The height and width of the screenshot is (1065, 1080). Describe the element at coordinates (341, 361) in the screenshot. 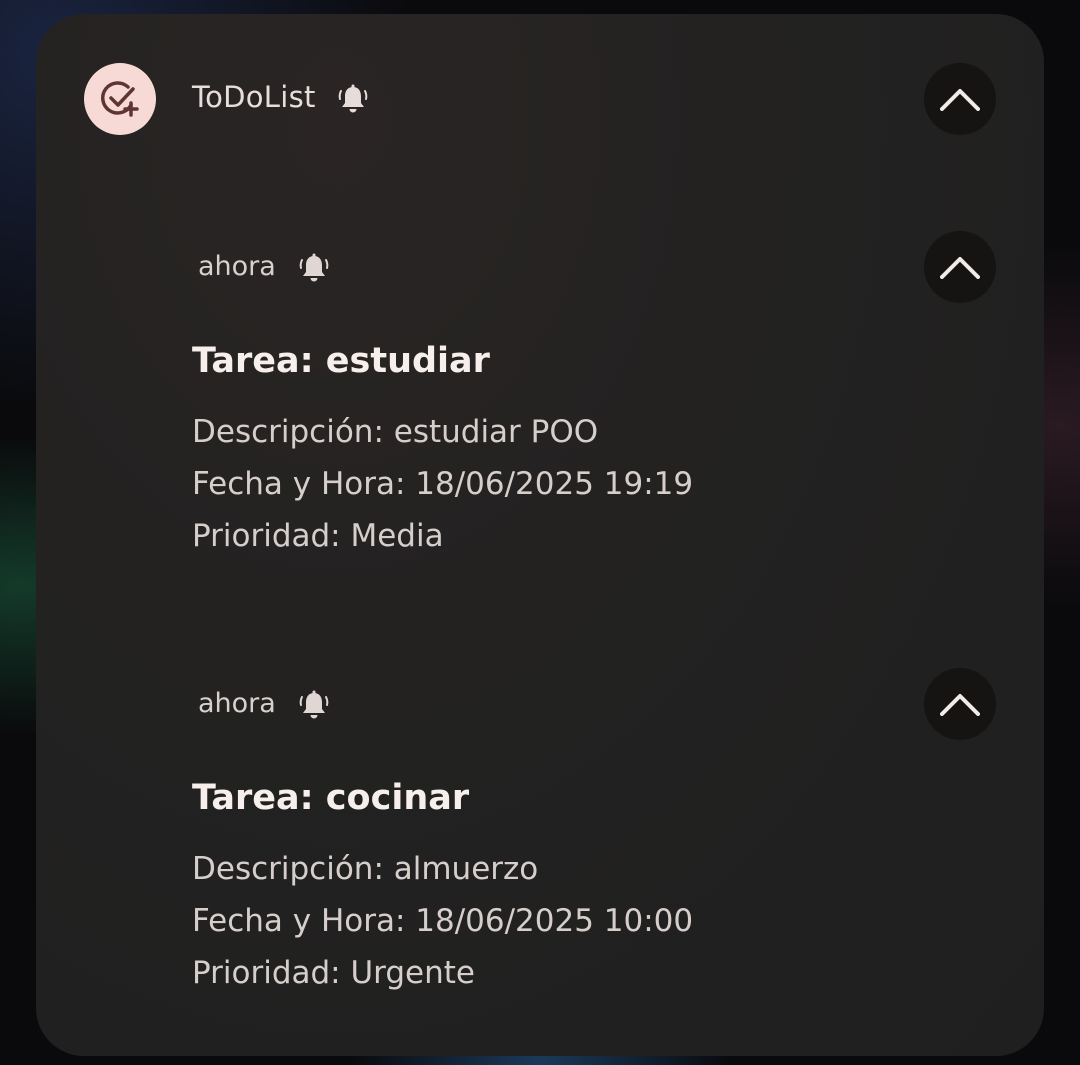

I see `notification-title: Tarea: estudiar` at that location.